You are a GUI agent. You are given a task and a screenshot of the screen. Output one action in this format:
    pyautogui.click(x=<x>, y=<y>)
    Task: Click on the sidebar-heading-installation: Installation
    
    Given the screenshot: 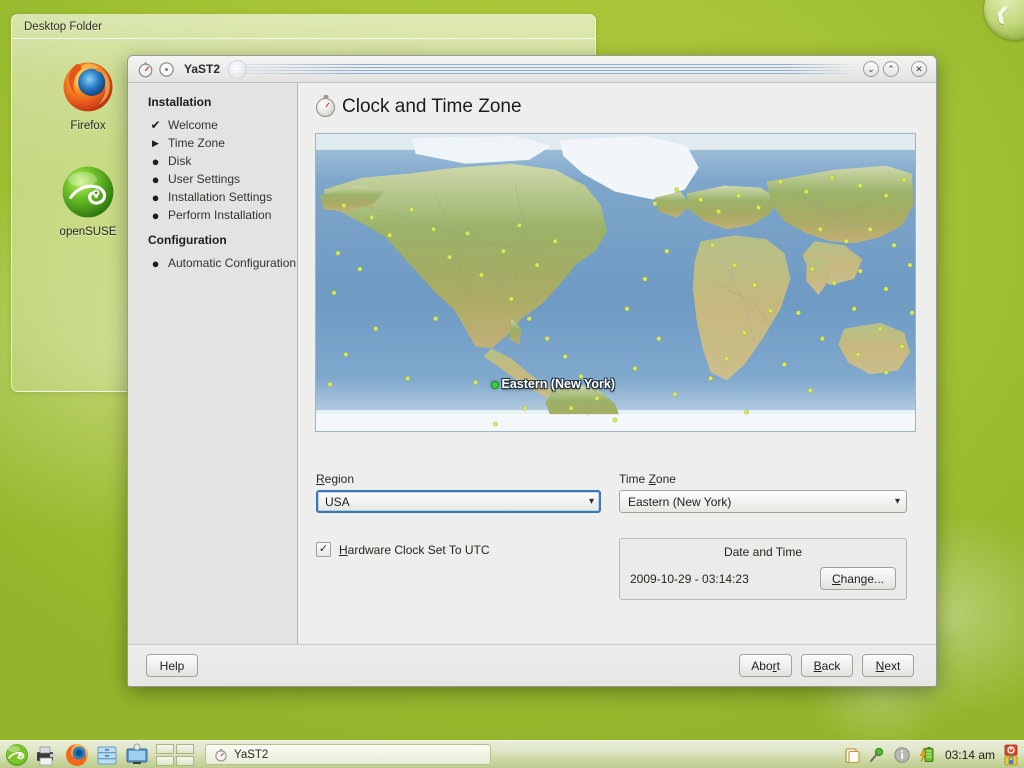 What is the action you would take?
    pyautogui.click(x=180, y=102)
    